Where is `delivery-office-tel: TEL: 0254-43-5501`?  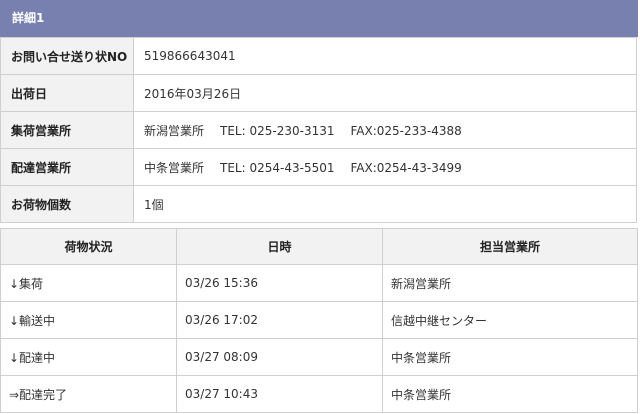
delivery-office-tel: TEL: 0254-43-5501 is located at coordinates (277, 167).